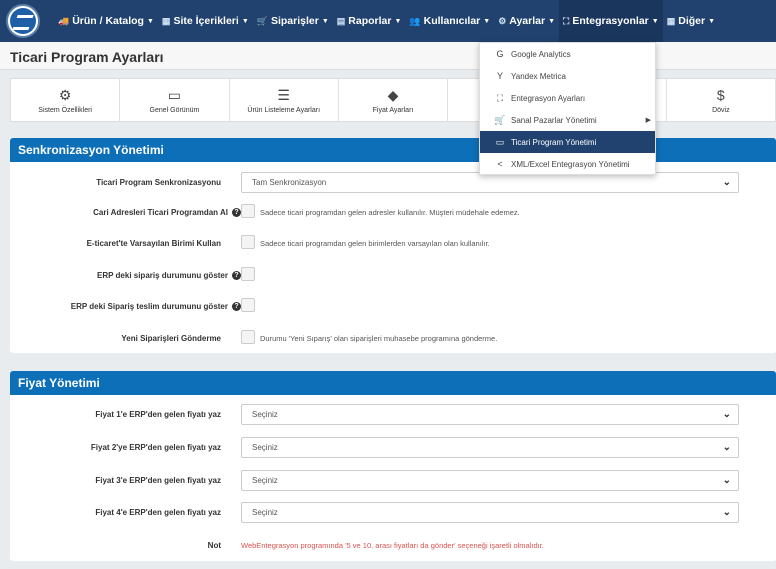  Describe the element at coordinates (490, 414) in the screenshot. I see `price-1-select: Seçiniz ⌄` at that location.